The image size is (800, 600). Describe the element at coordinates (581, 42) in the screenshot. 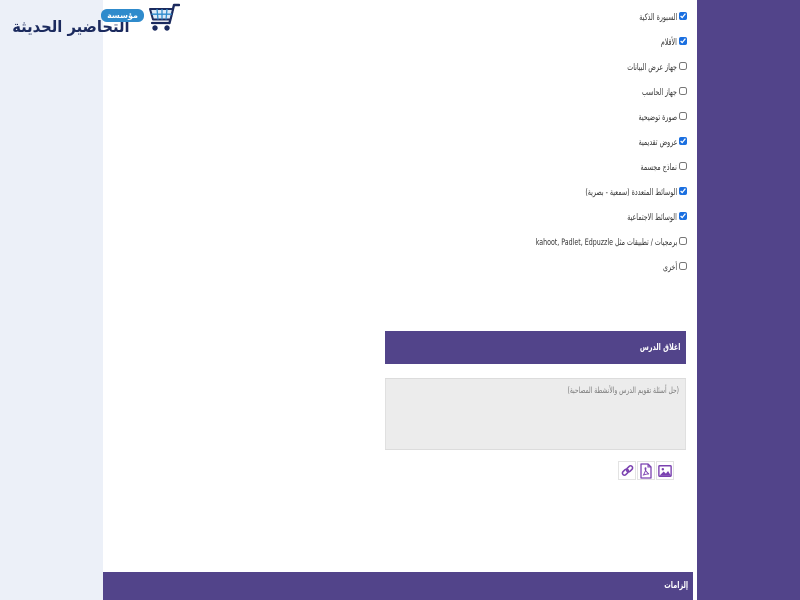

I see `material-option: الأقلام` at that location.